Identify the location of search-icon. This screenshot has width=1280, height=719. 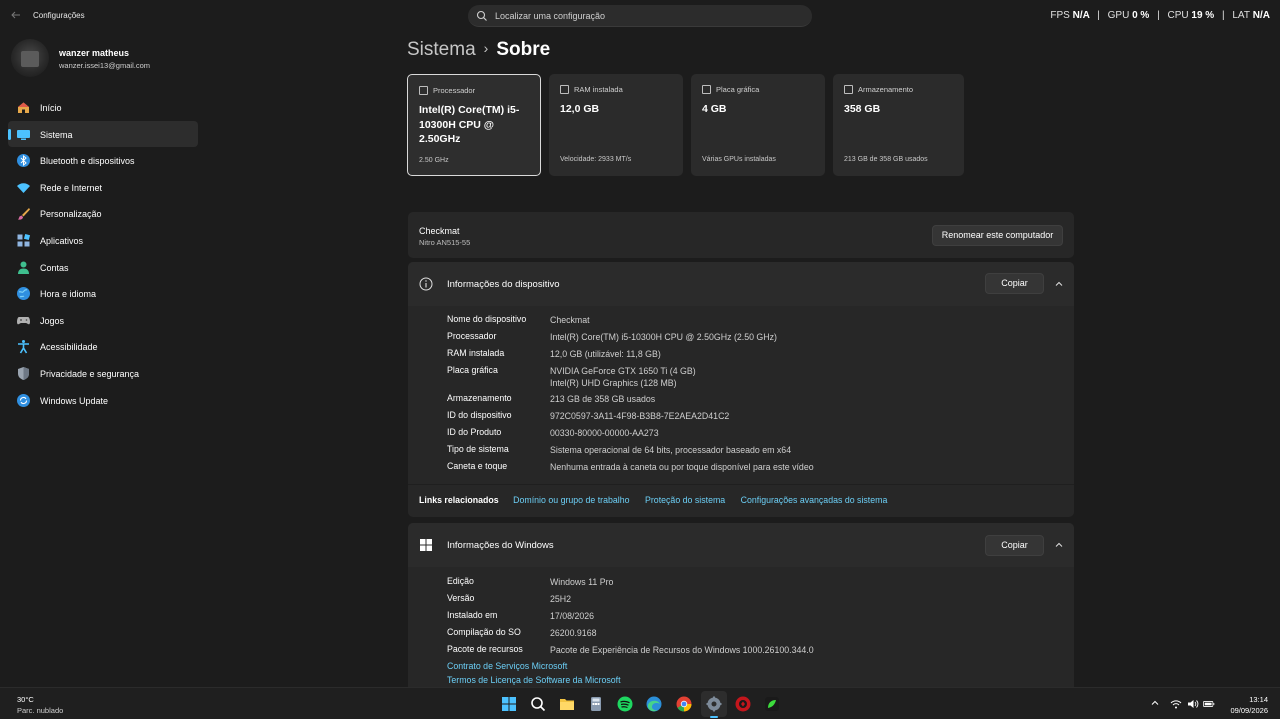
(538, 704).